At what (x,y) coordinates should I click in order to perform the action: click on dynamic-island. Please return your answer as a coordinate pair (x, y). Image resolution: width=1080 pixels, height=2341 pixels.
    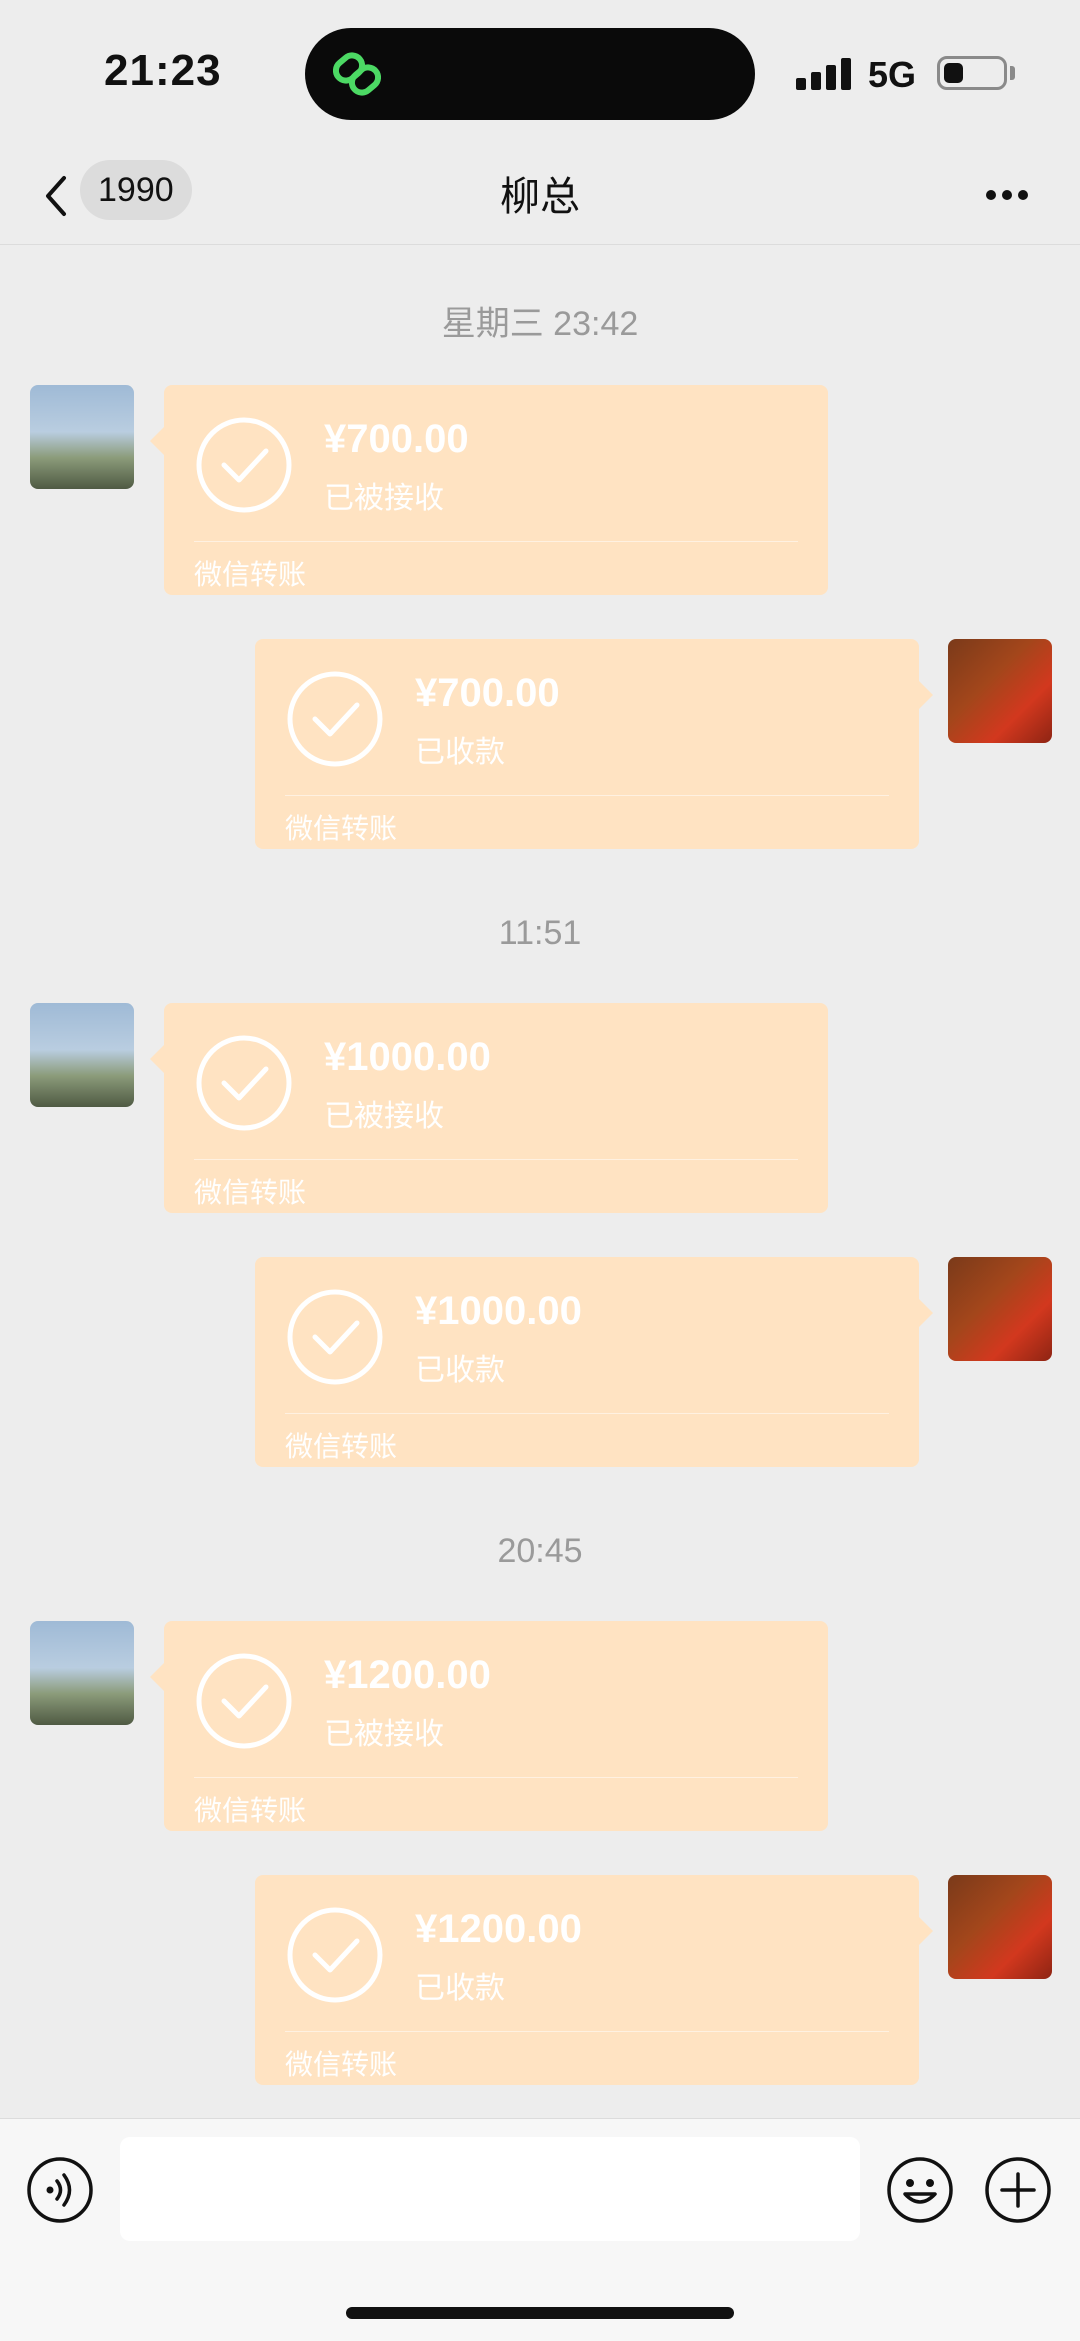
    Looking at the image, I should click on (530, 74).